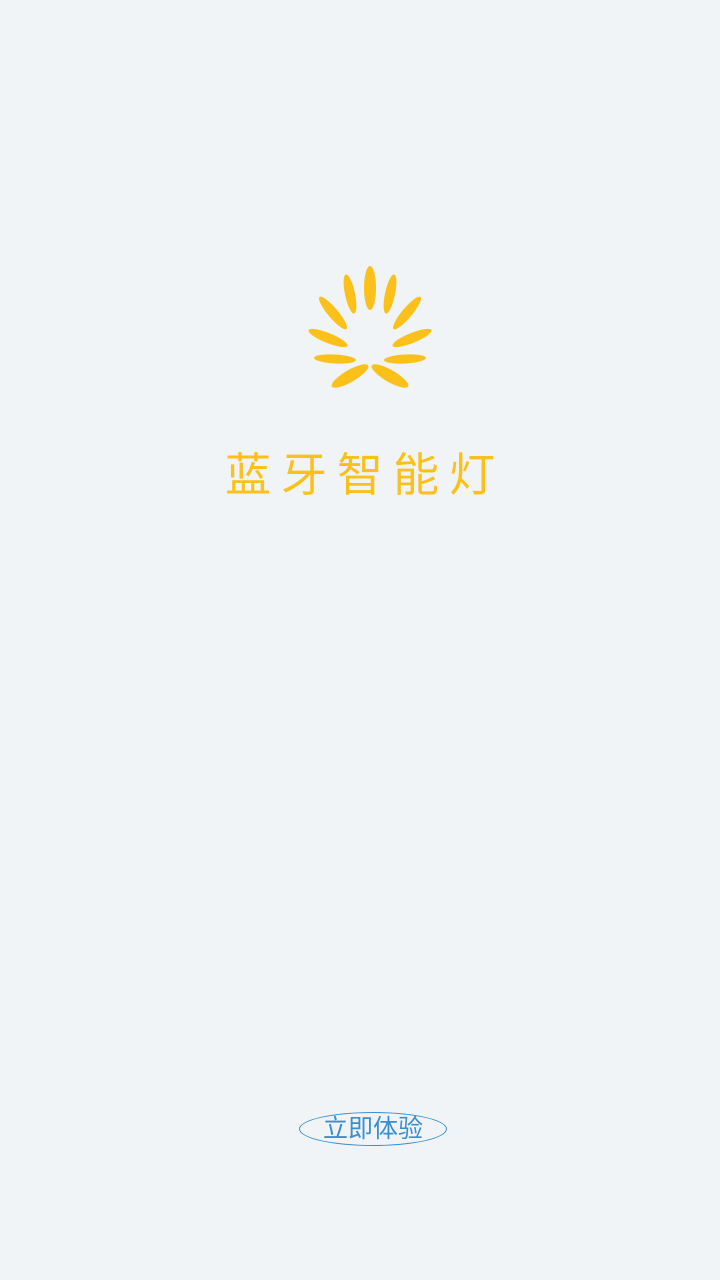 This screenshot has height=1280, width=720. What do you see at coordinates (373, 1129) in the screenshot?
I see `start-experience-button: 立即体验` at bounding box center [373, 1129].